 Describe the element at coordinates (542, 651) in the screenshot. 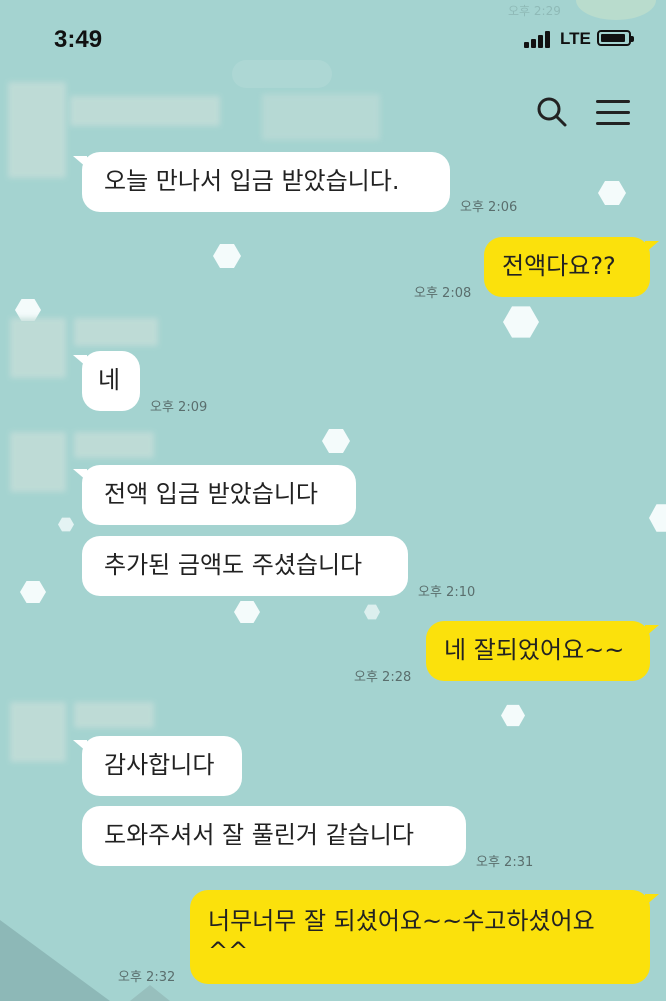

I see `outgoing-message-bubble: 네 잘되었어요~~` at that location.